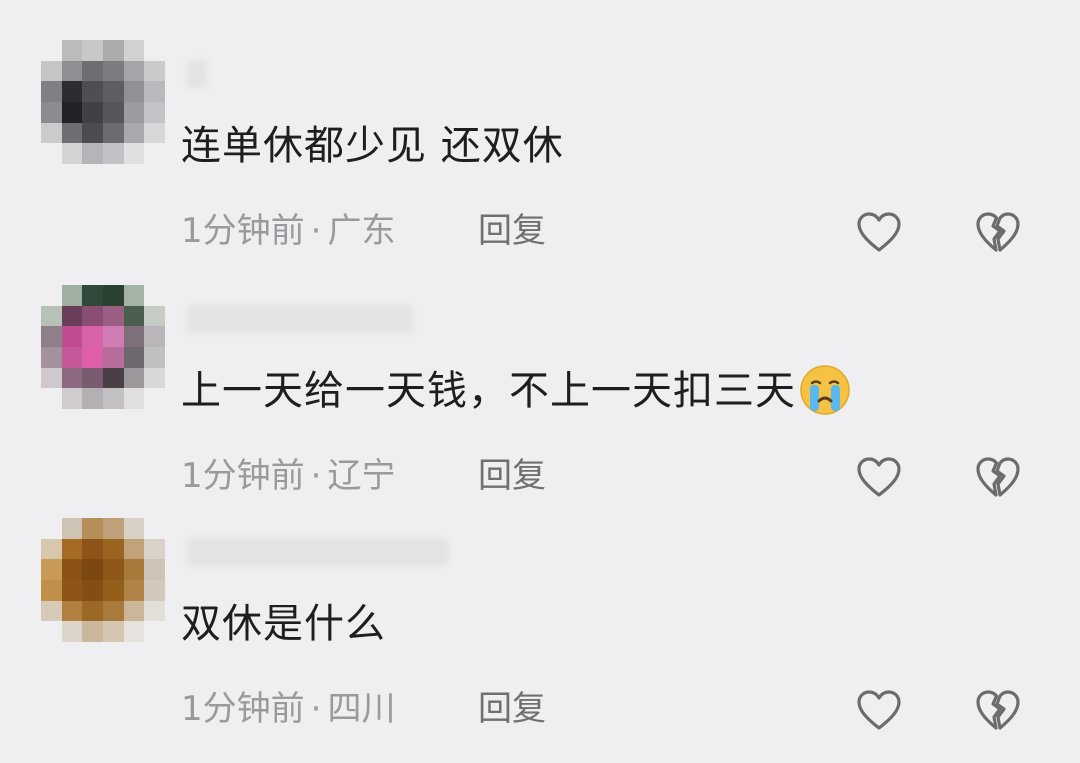 This screenshot has height=763, width=1080. What do you see at coordinates (825, 390) in the screenshot?
I see `crying-face-icon` at bounding box center [825, 390].